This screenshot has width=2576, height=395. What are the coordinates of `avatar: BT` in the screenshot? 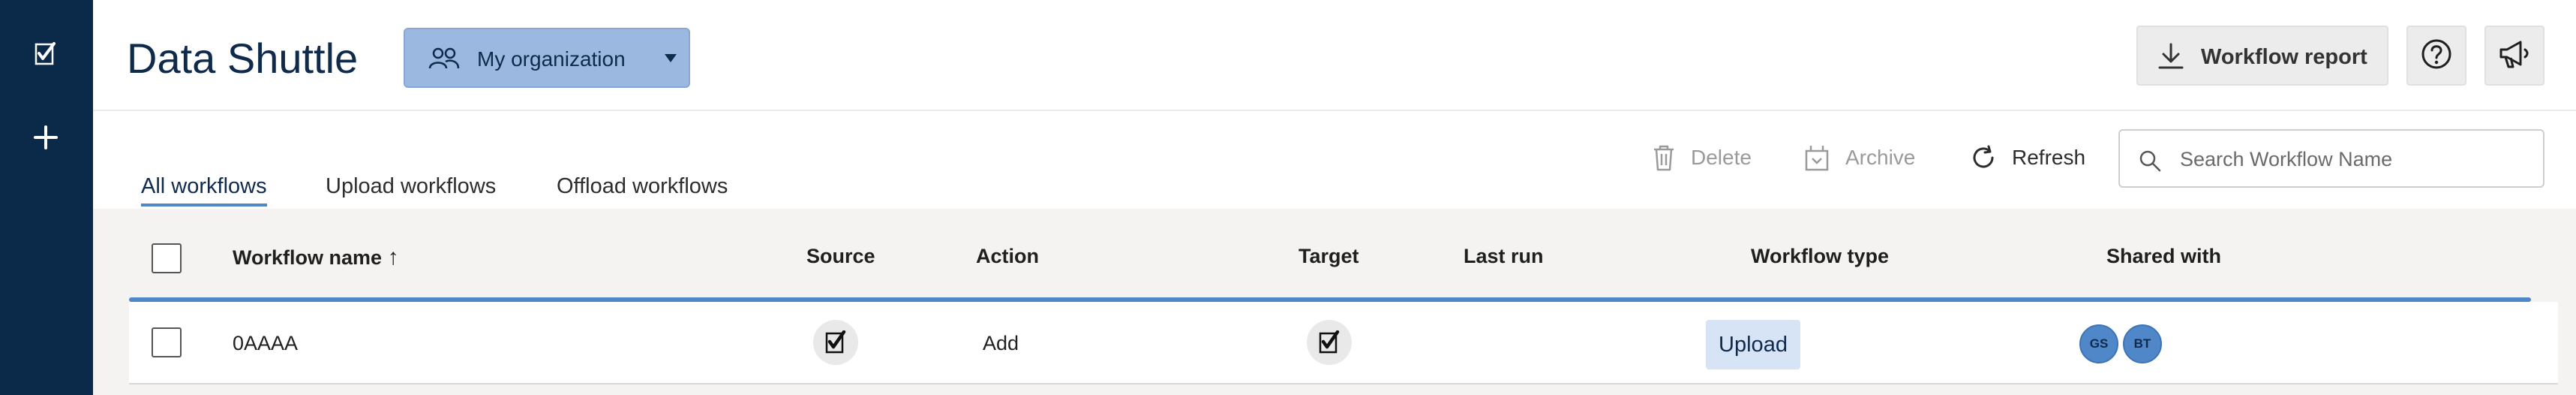 It's located at (2142, 344).